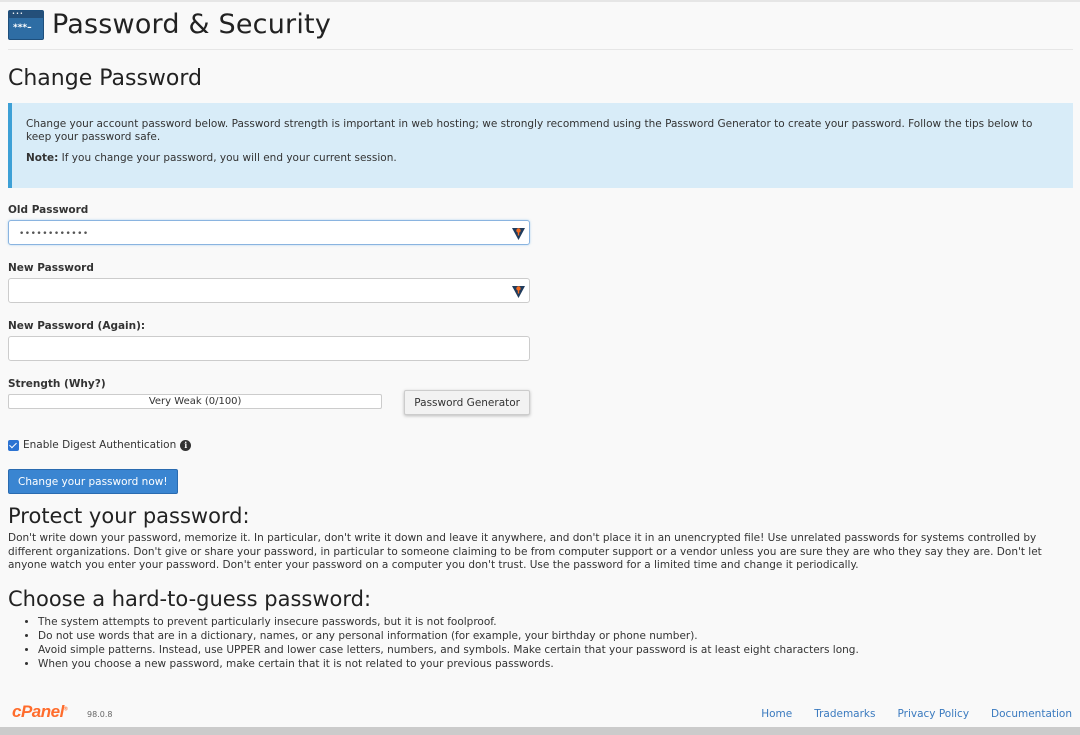  I want to click on password-window-icon: ••• ***–, so click(26, 24).